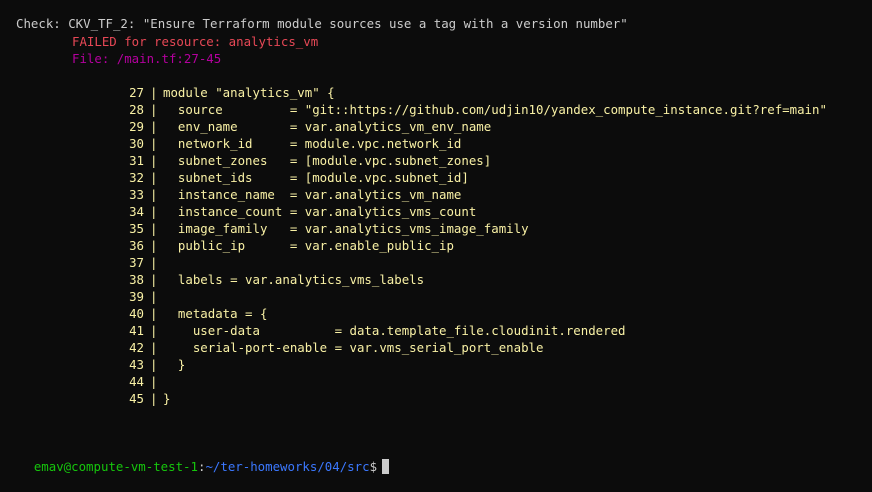  What do you see at coordinates (136, 347) in the screenshot?
I see `line-number: 42` at bounding box center [136, 347].